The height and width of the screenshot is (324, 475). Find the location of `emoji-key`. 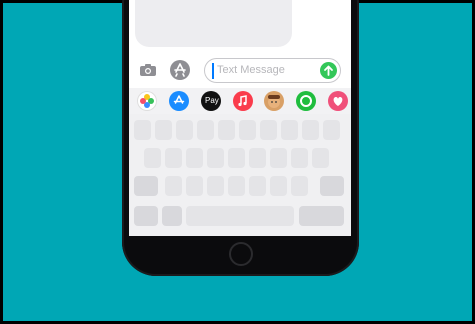

emoji-key is located at coordinates (172, 216).